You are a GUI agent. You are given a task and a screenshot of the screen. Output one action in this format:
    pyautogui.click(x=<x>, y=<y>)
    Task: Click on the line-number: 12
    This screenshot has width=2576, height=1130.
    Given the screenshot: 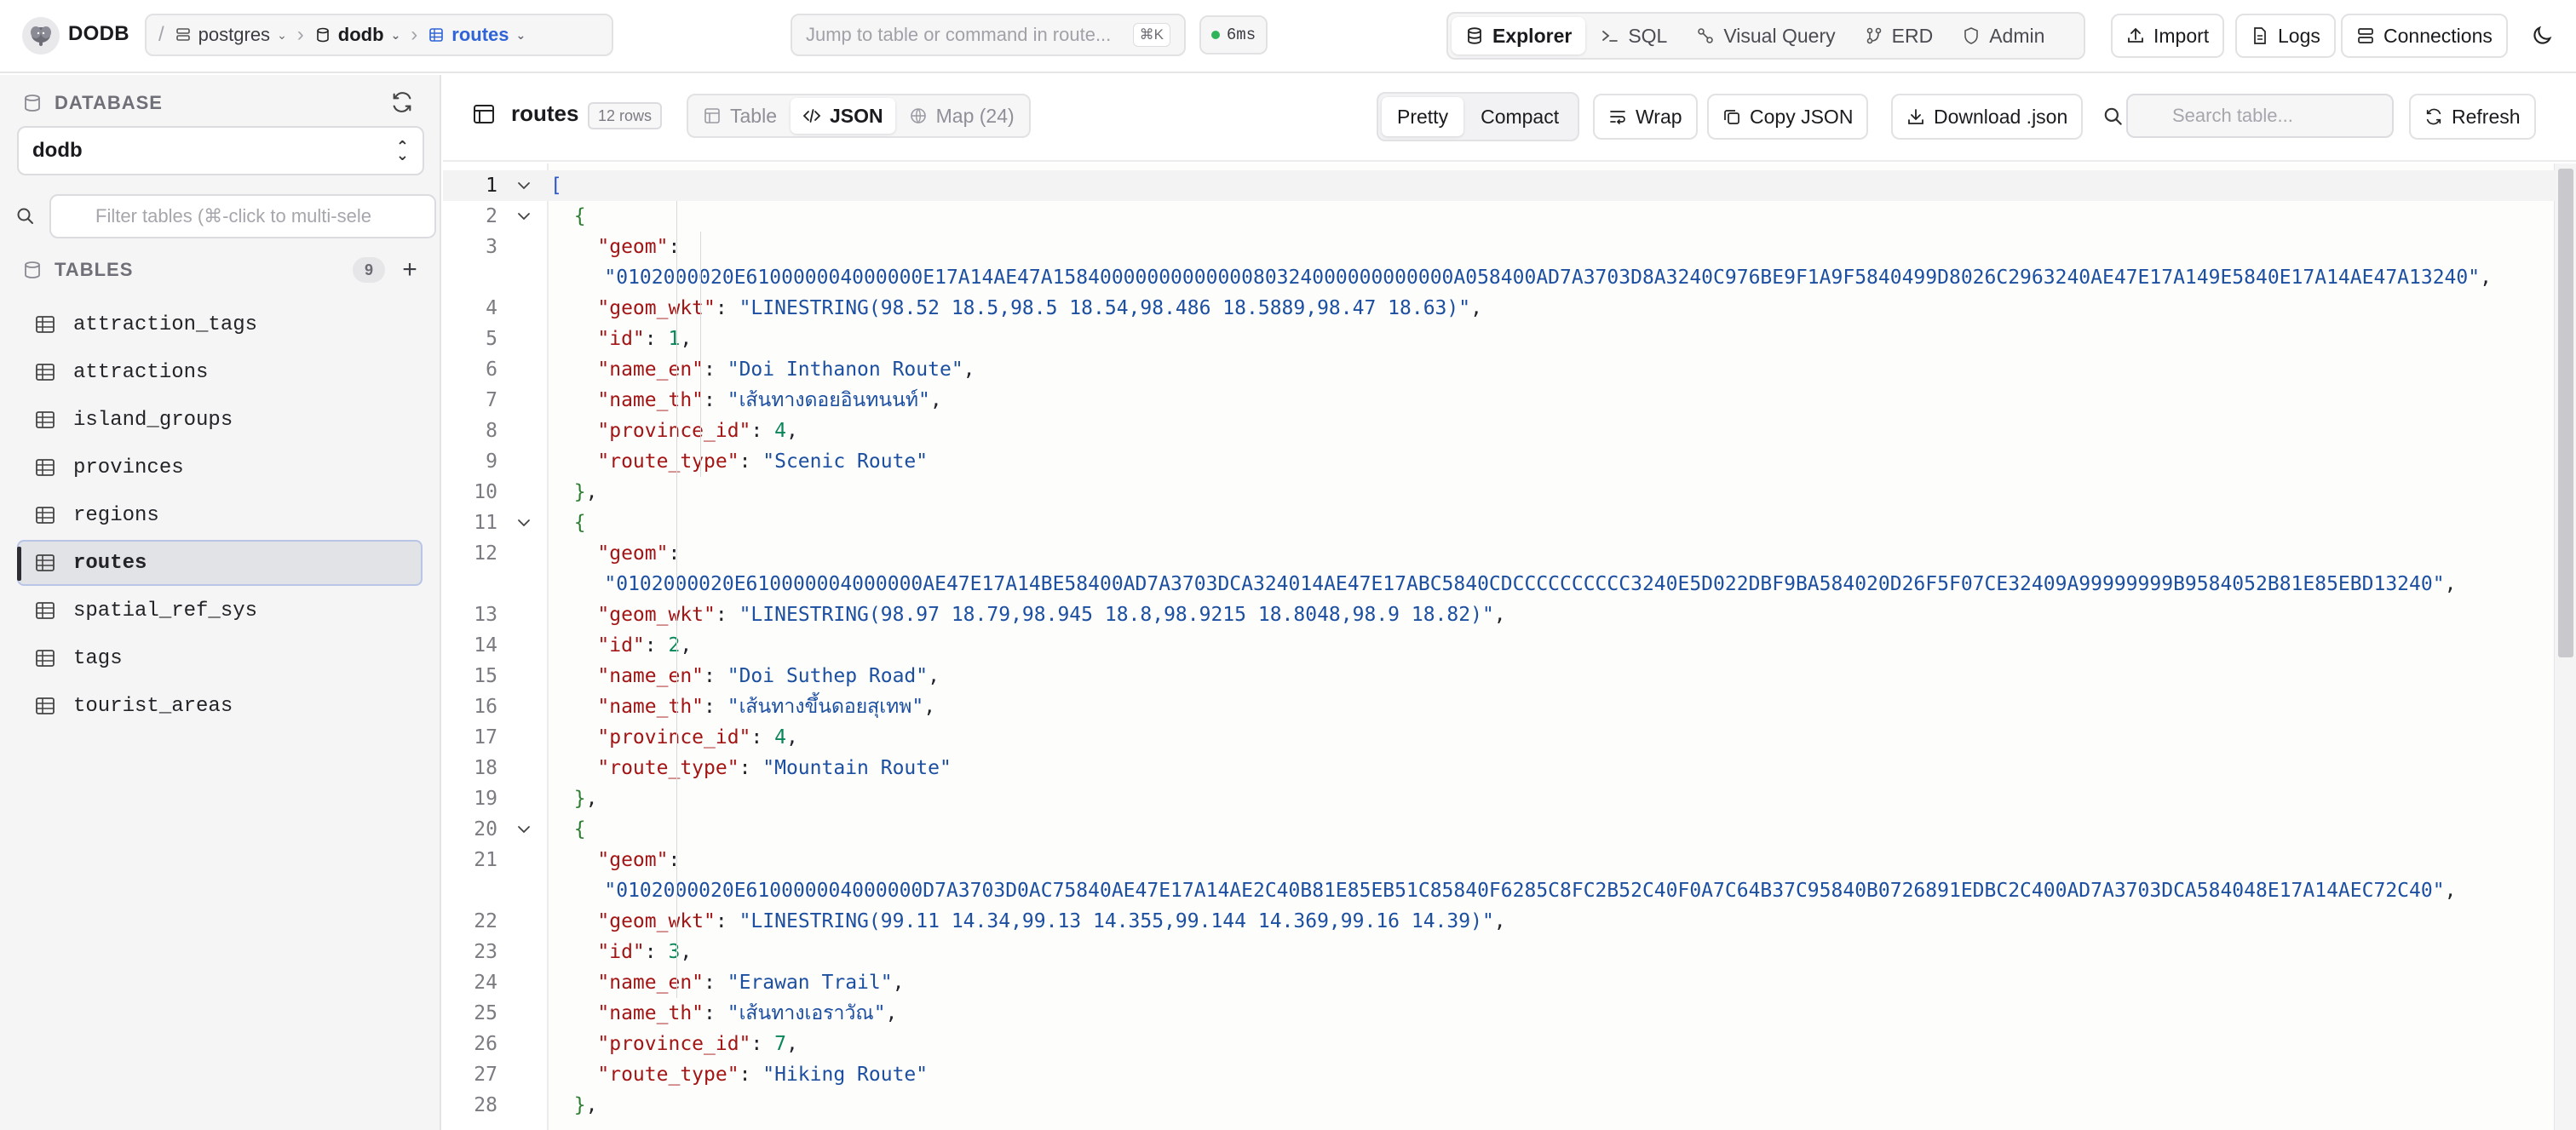 What is the action you would take?
    pyautogui.click(x=486, y=553)
    